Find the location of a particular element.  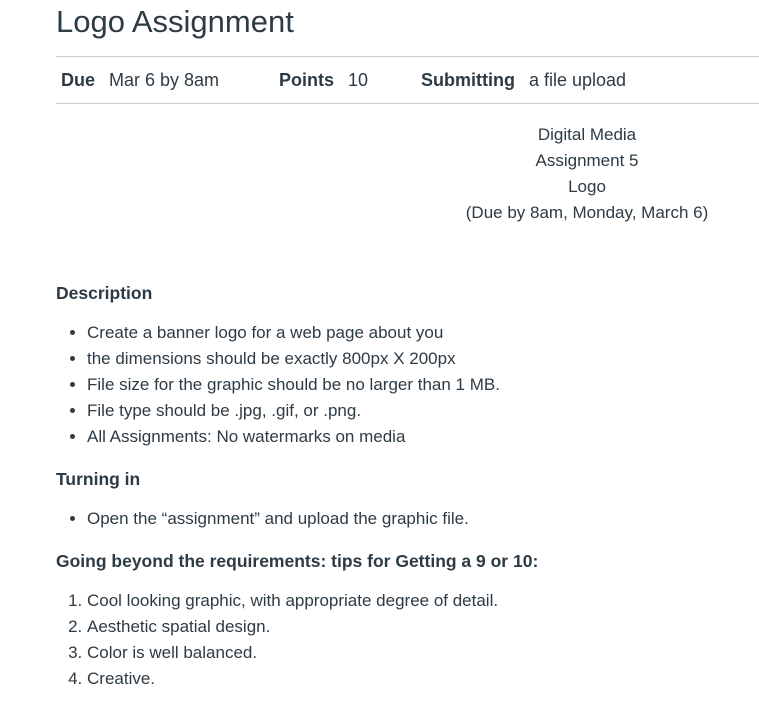

due-value: Mar 6 by 8am is located at coordinates (164, 79).